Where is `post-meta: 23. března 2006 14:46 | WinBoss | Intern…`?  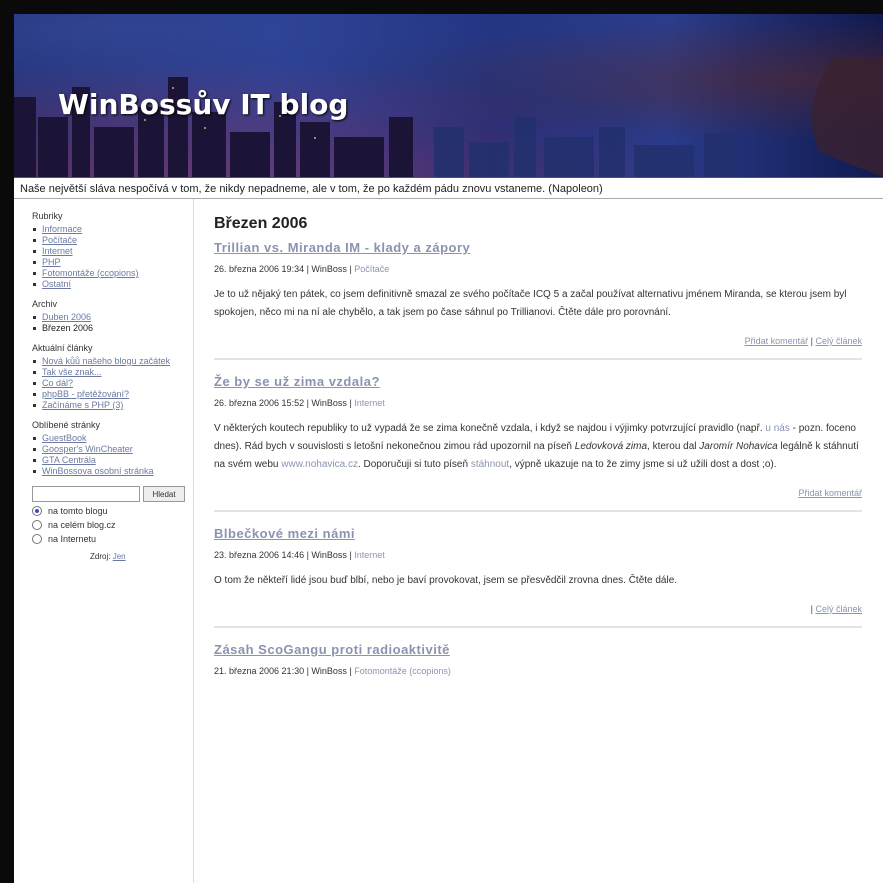 post-meta: 23. března 2006 14:46 | WinBoss | Intern… is located at coordinates (299, 555).